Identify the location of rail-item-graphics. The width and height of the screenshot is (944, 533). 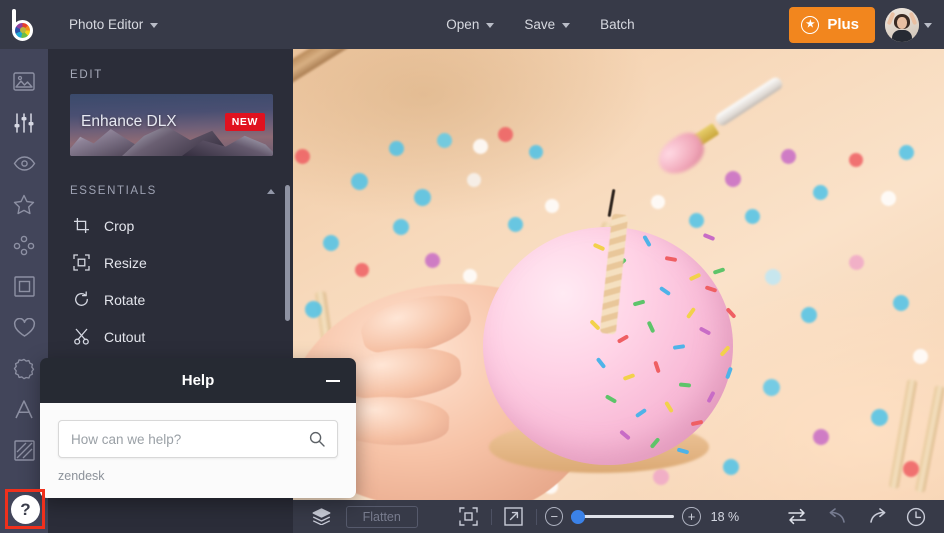
(24, 327).